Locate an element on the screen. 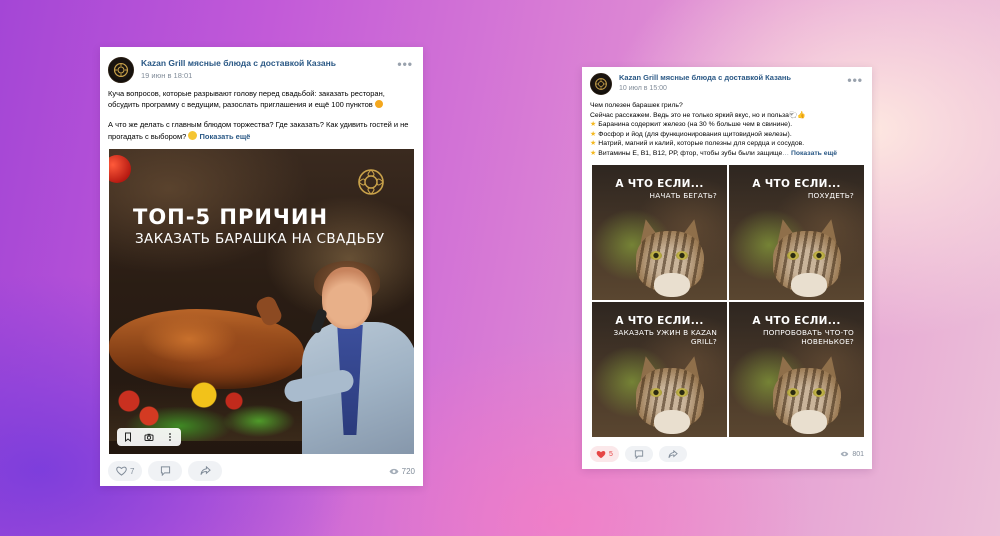  thumbs-up-emoji-icon: 👍 is located at coordinates (801, 115).